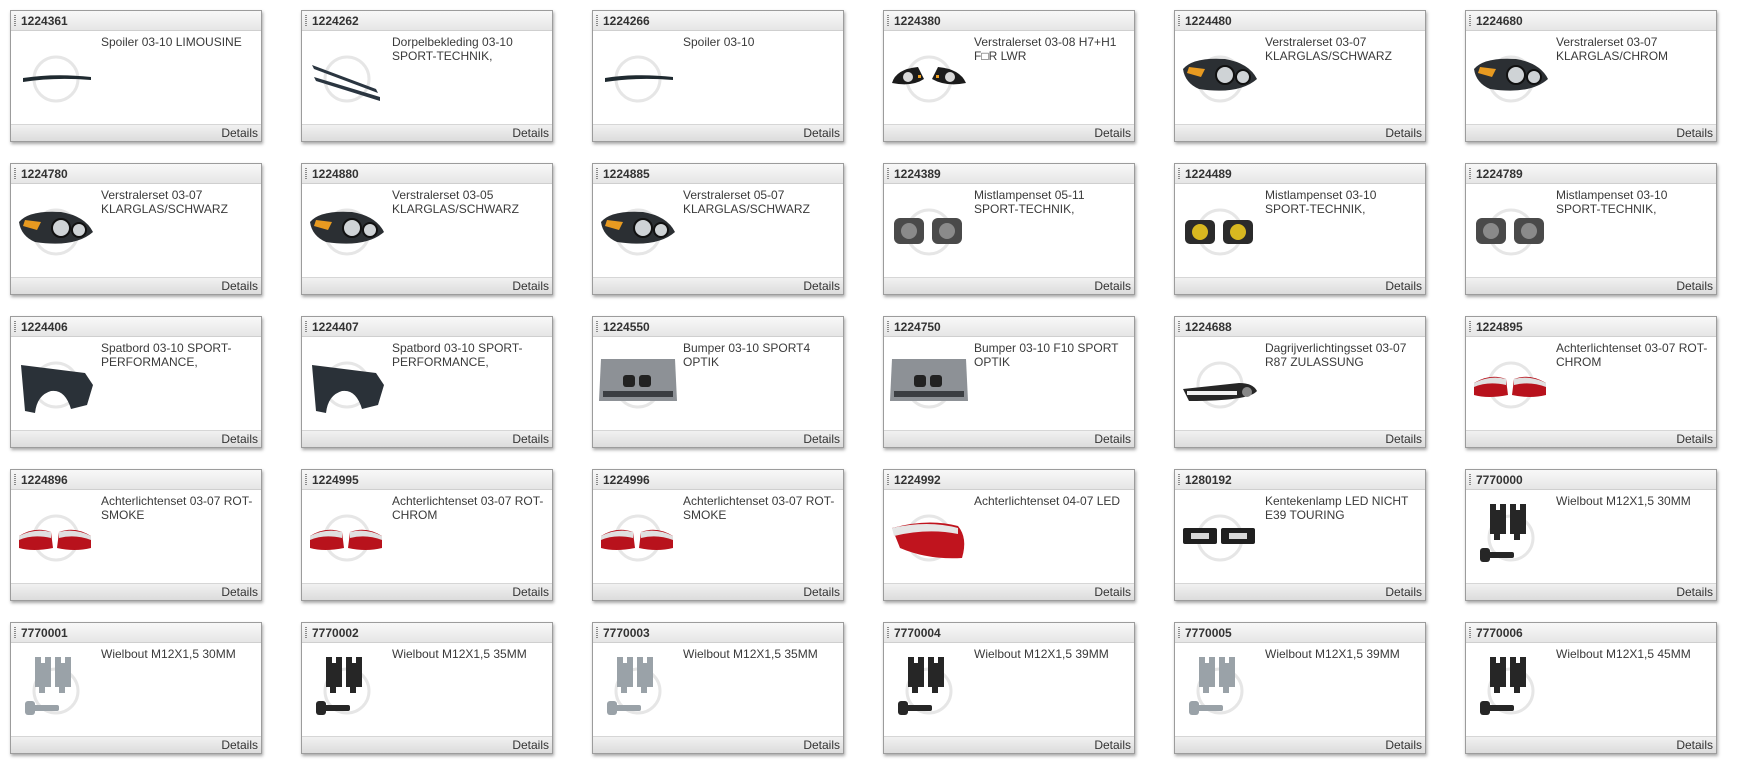  Describe the element at coordinates (177, 42) in the screenshot. I see `product-title: Spoiler 03-10 LIMOUSINE` at that location.